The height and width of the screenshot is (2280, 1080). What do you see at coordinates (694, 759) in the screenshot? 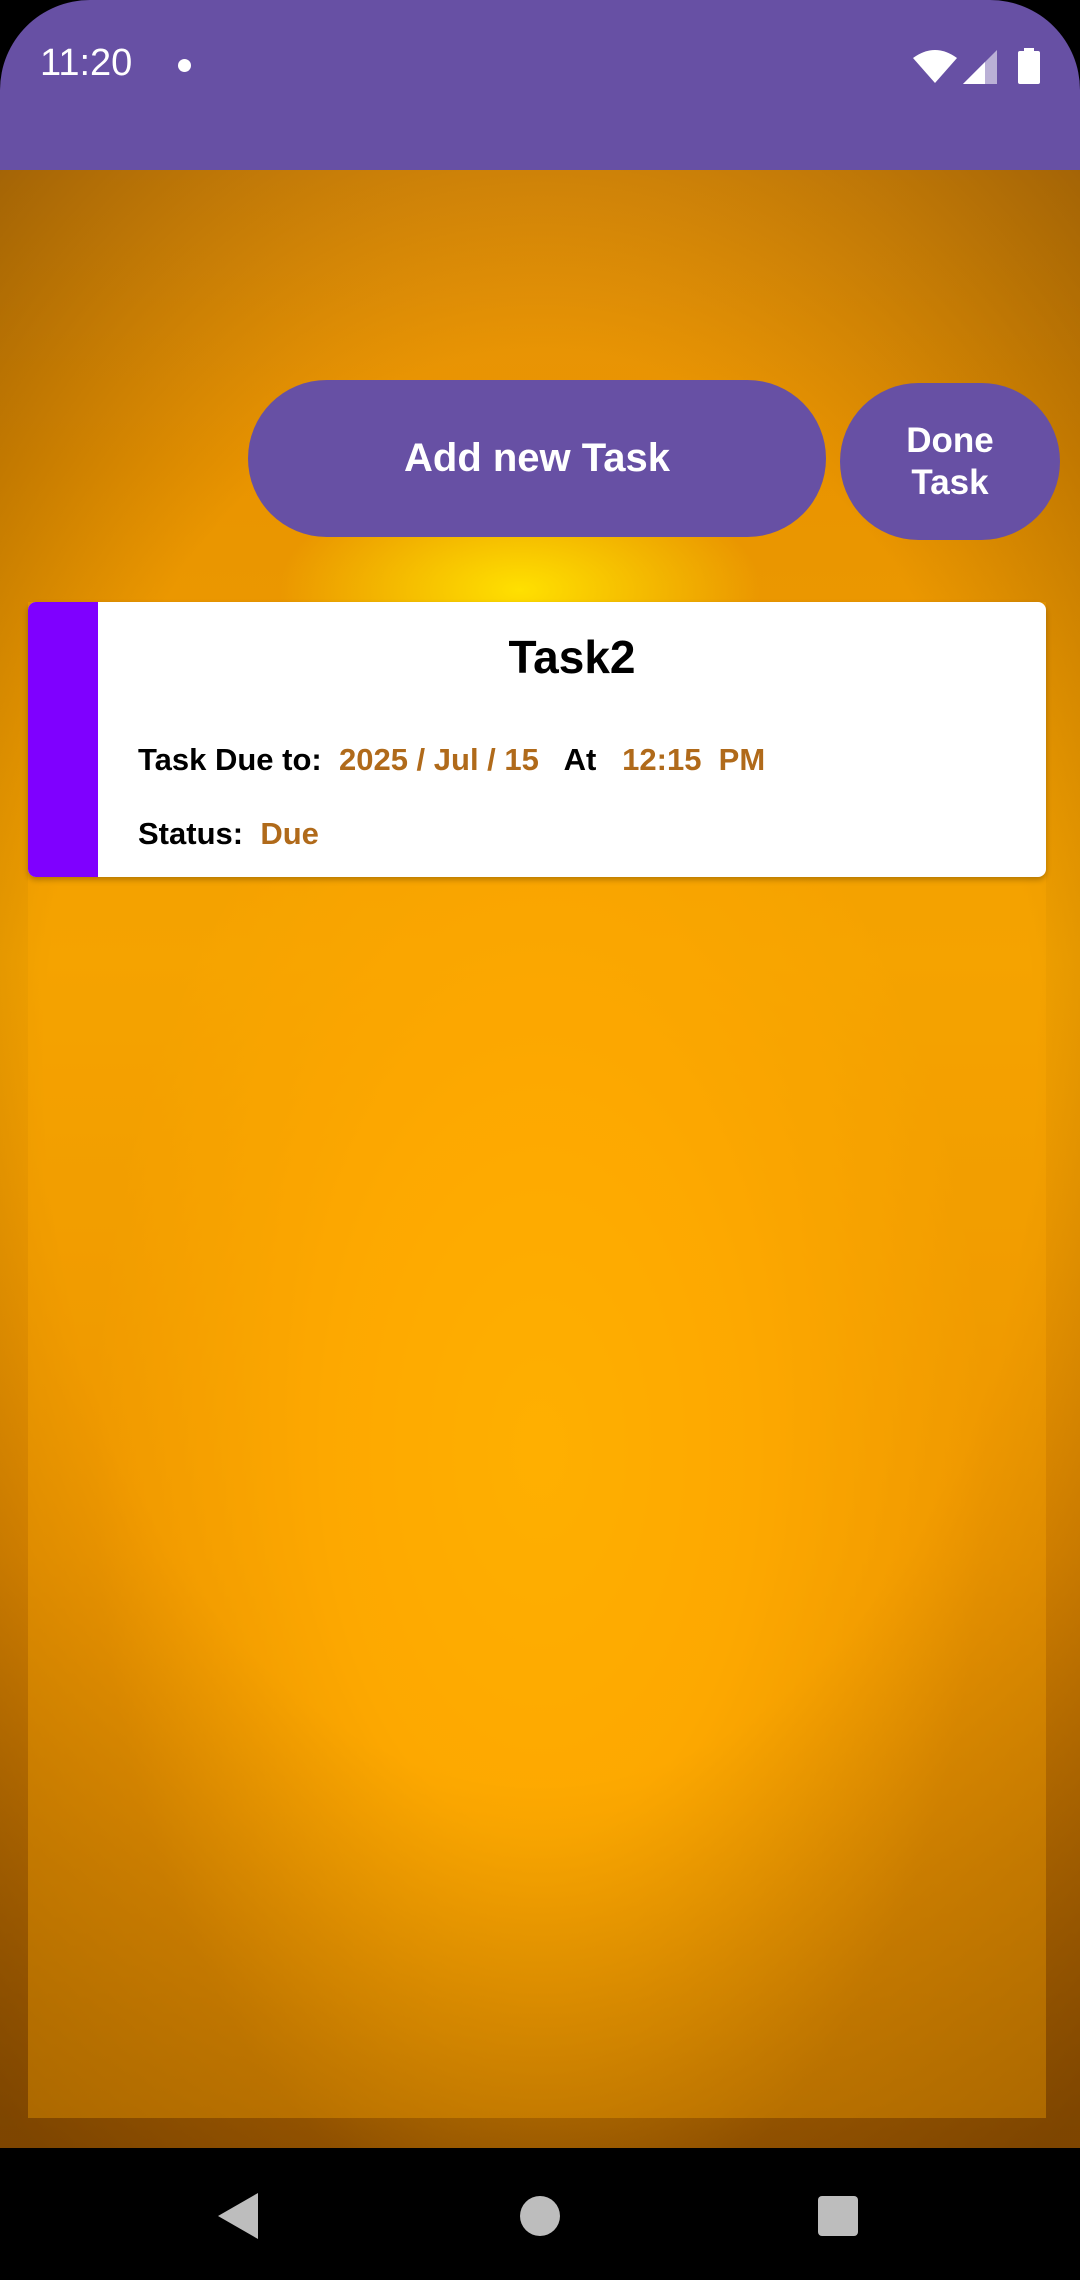
I see `due-time: 12:15 PM` at bounding box center [694, 759].